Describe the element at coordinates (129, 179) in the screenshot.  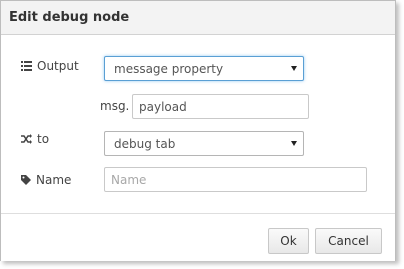
I see `name-input-placeholder: Name` at that location.